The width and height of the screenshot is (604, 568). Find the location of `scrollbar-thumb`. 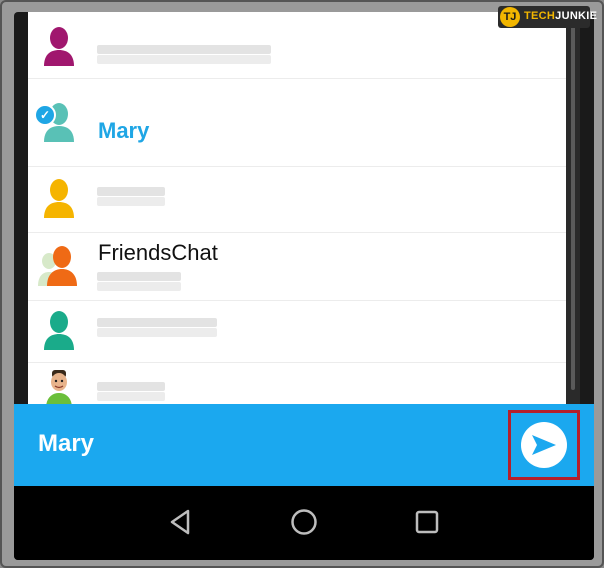

scrollbar-thumb is located at coordinates (573, 205).